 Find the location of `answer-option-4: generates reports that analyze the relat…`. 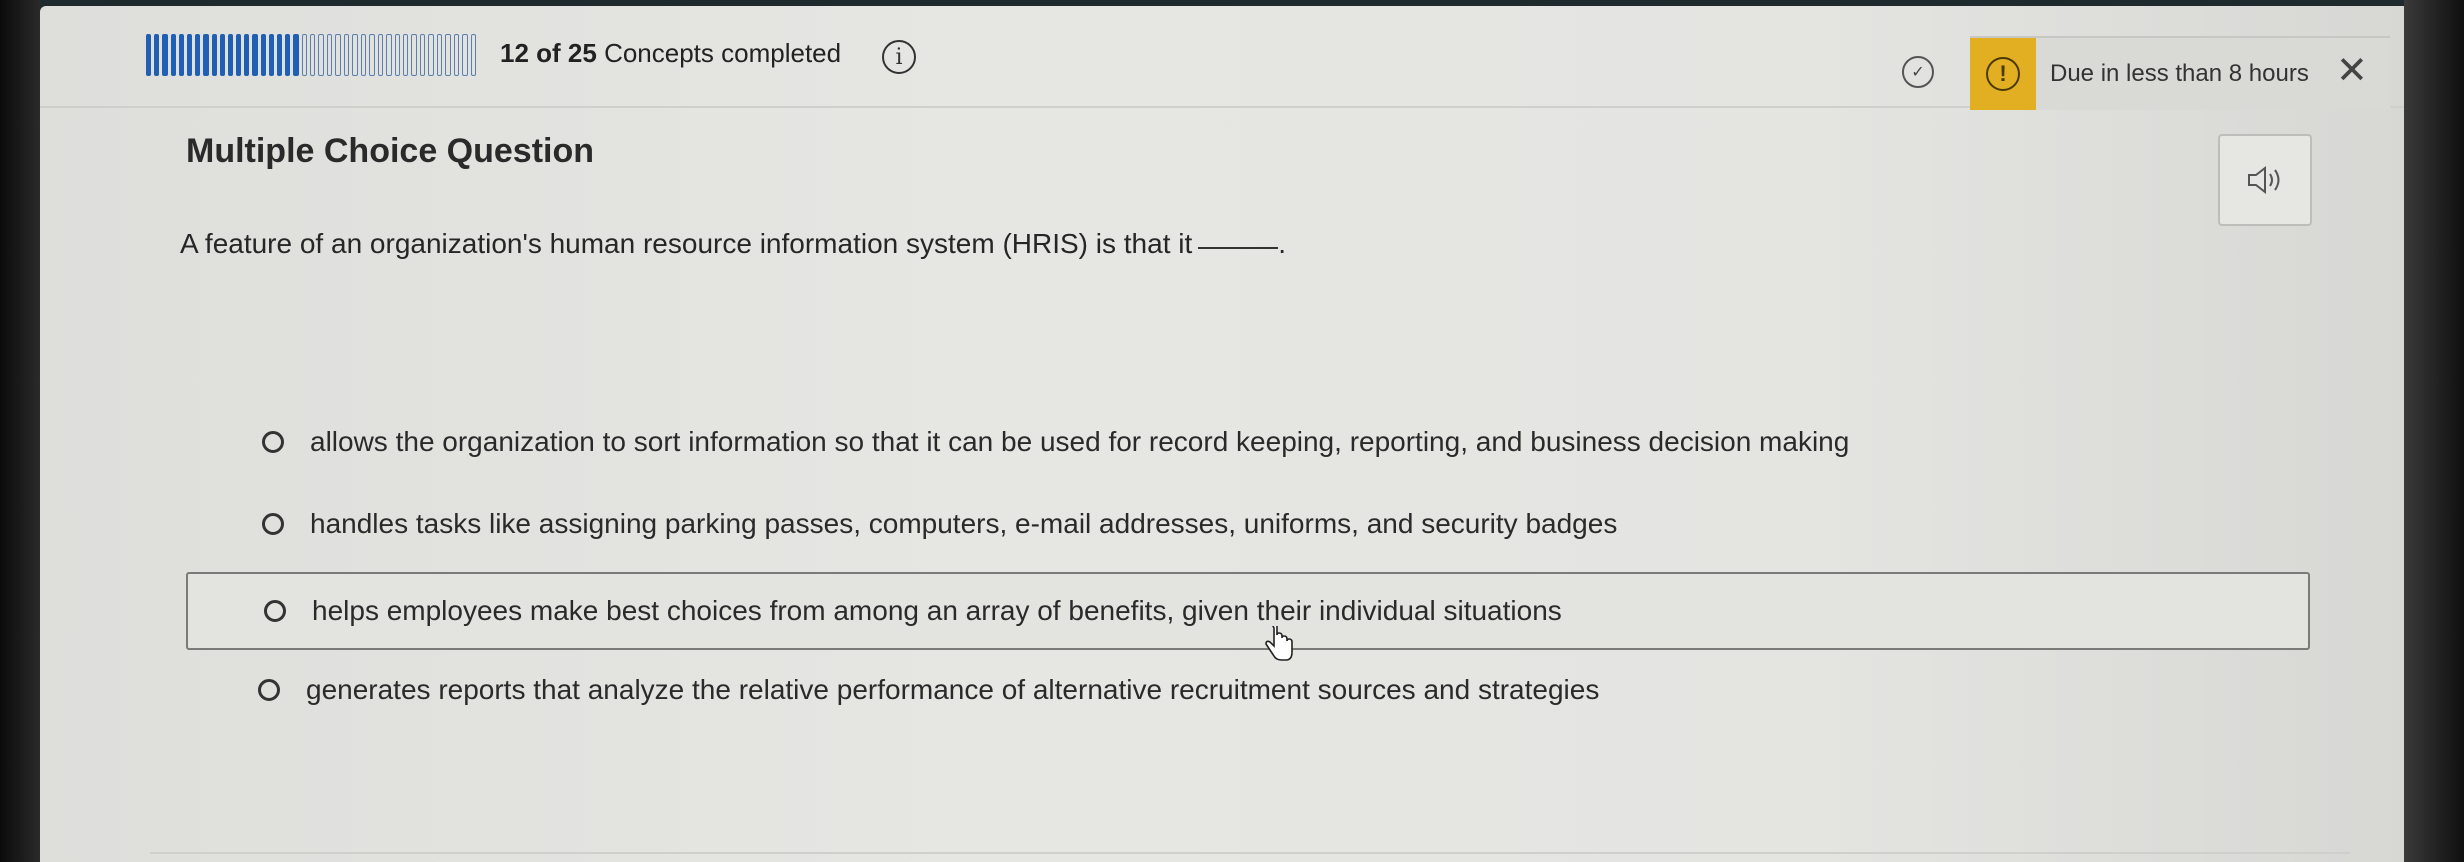

answer-option-4: generates reports that analyze the relat… is located at coordinates (928, 690).